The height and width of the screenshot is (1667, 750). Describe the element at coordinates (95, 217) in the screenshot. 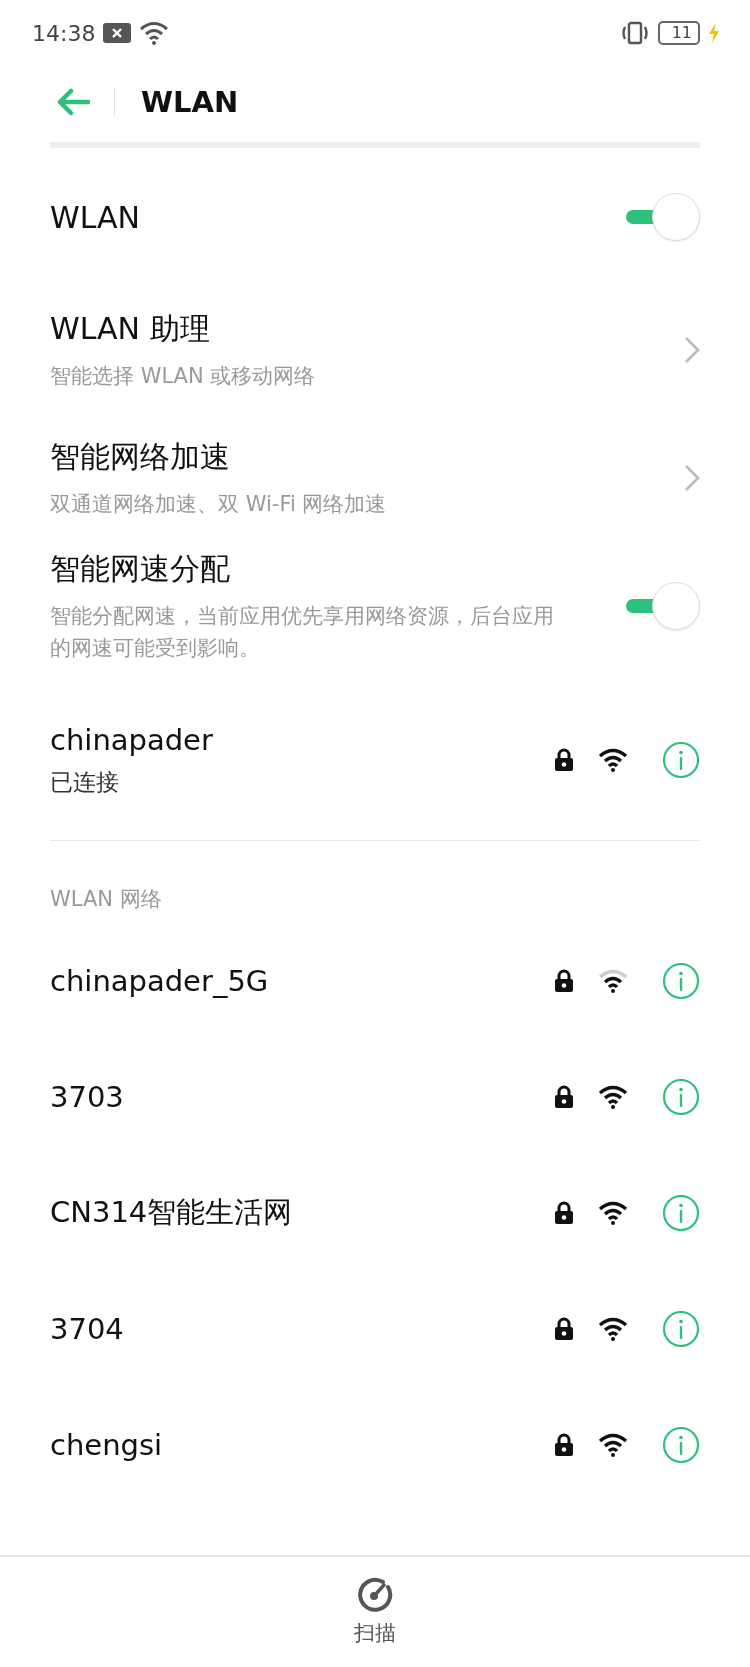

I see `setting-title: WLAN` at that location.